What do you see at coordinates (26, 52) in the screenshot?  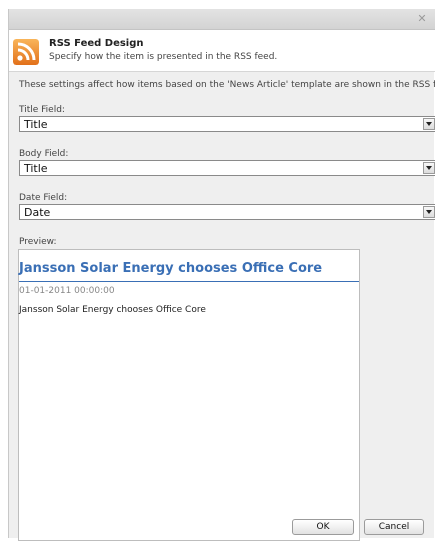 I see `rss-feed-icon` at bounding box center [26, 52].